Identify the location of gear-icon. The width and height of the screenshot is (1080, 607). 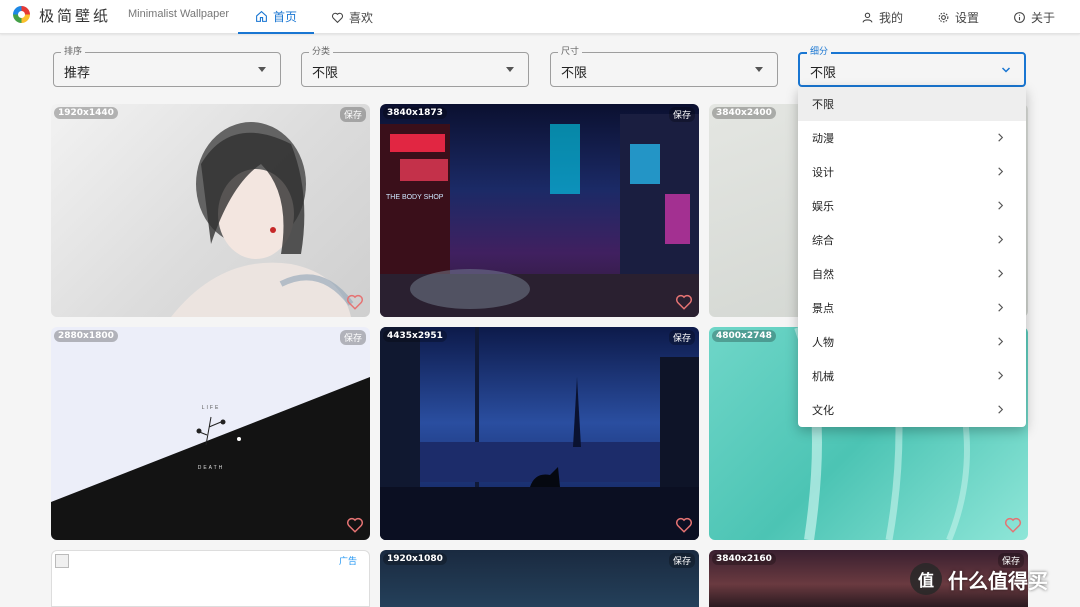
(943, 17).